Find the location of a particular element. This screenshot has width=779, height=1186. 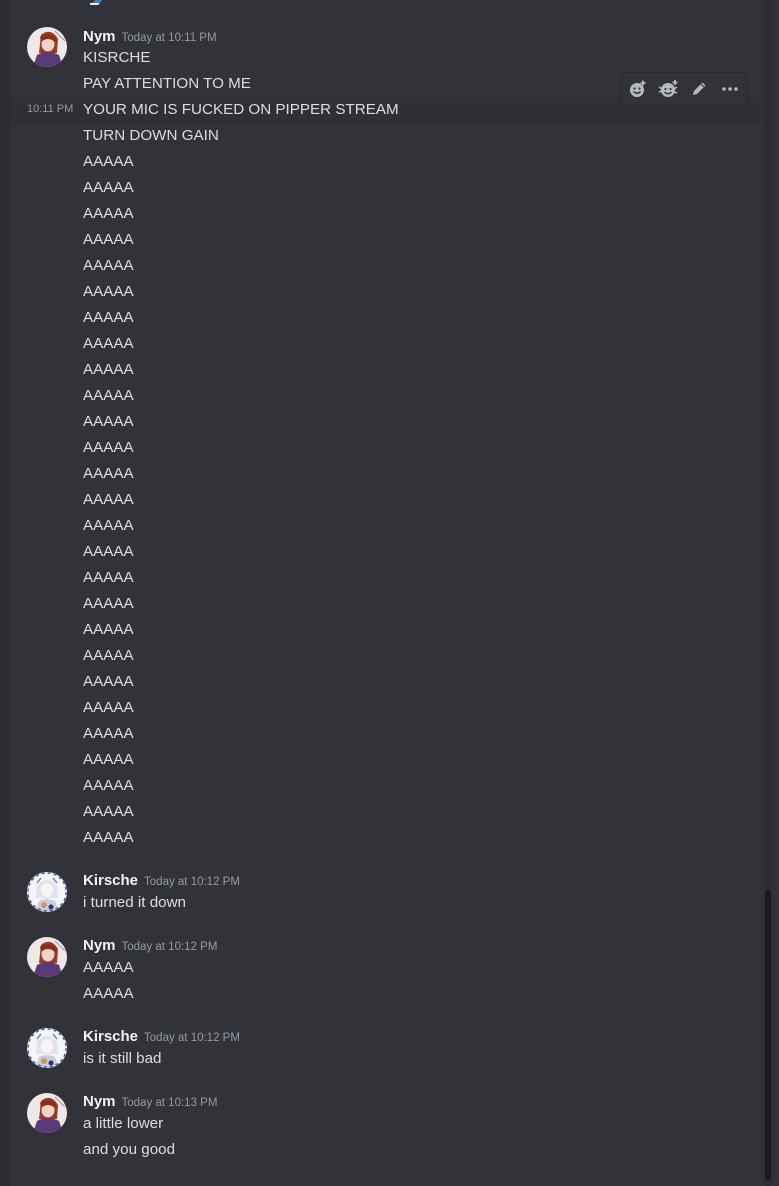

channel-list-edge is located at coordinates (5, 593).